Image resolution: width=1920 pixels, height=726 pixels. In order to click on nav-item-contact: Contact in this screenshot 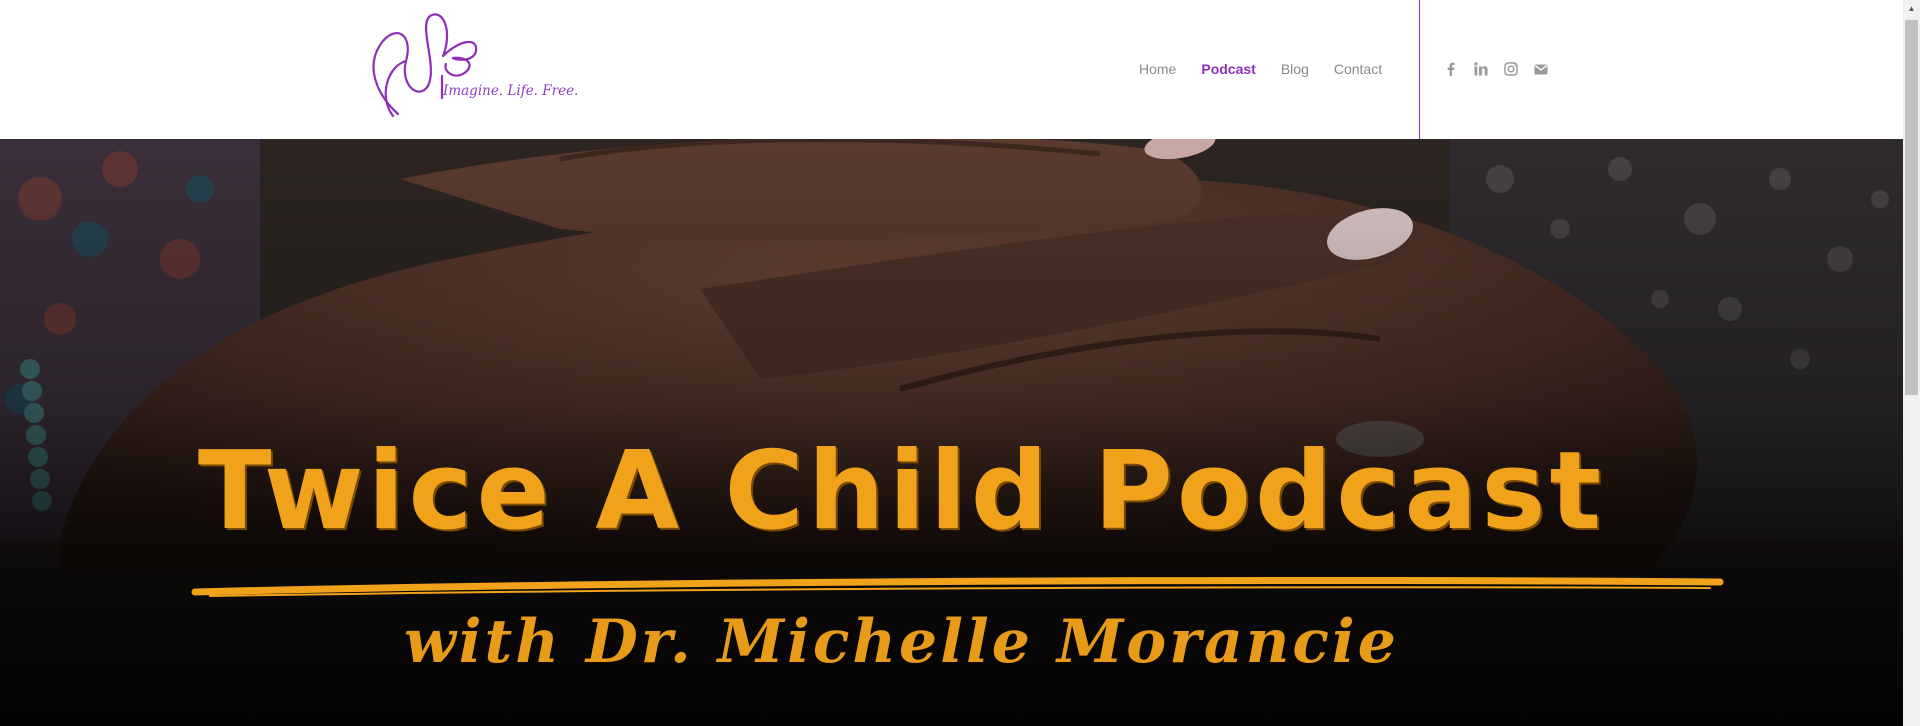, I will do `click(1357, 69)`.